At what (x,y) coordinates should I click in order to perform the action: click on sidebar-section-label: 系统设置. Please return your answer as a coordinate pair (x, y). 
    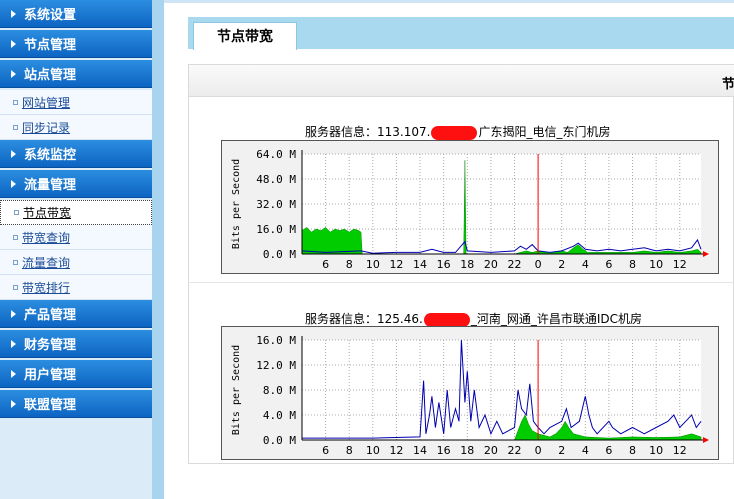
    Looking at the image, I should click on (50, 15).